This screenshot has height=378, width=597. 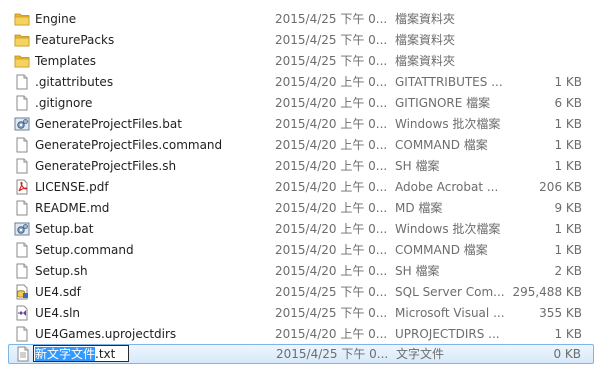 I want to click on file-size: 9 KB, so click(x=568, y=208).